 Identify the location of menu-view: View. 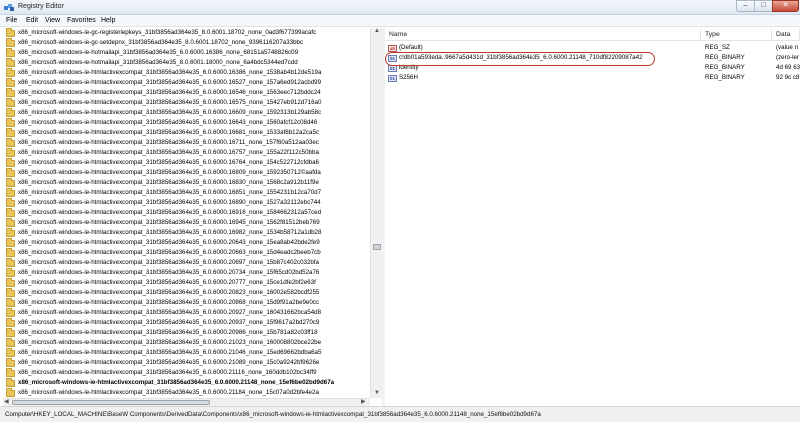
(52, 20).